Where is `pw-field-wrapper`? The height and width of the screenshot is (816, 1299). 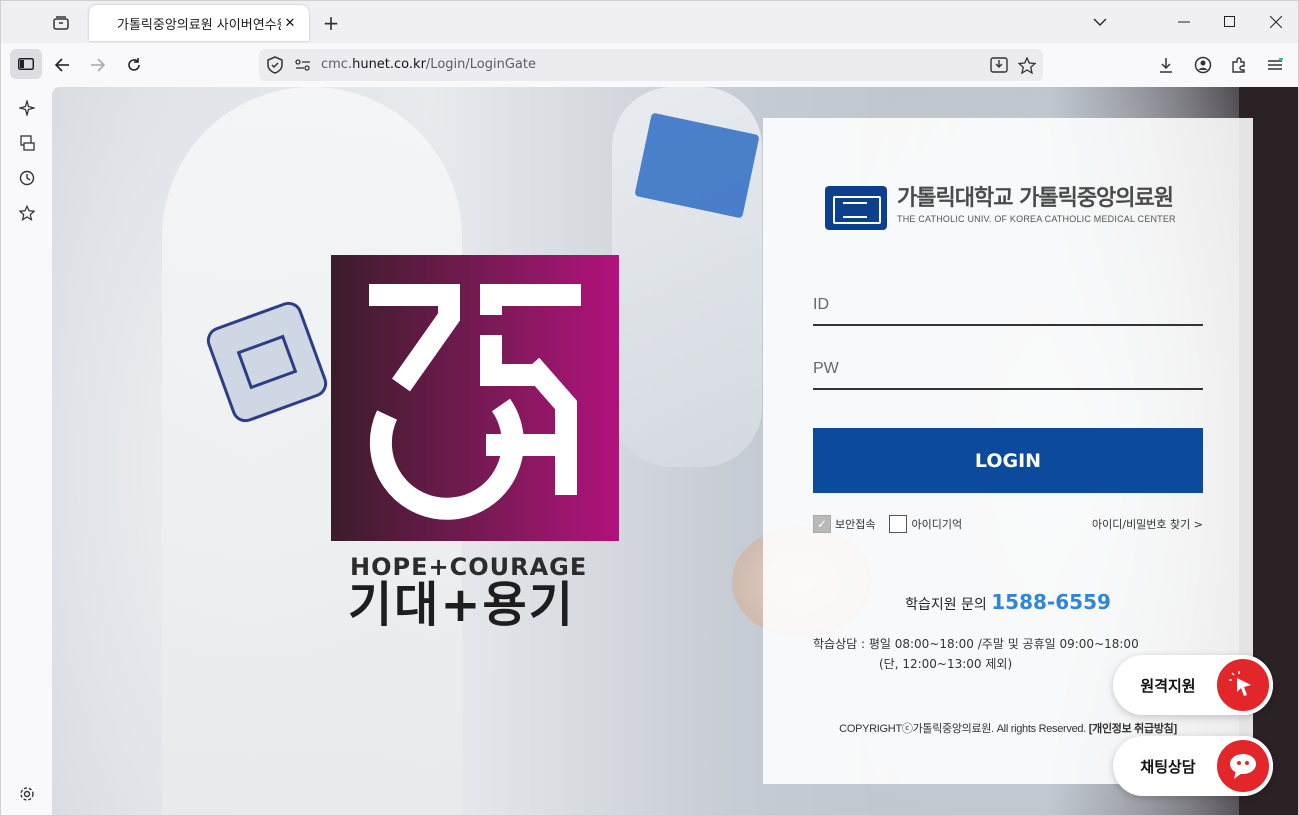 pw-field-wrapper is located at coordinates (1008, 370).